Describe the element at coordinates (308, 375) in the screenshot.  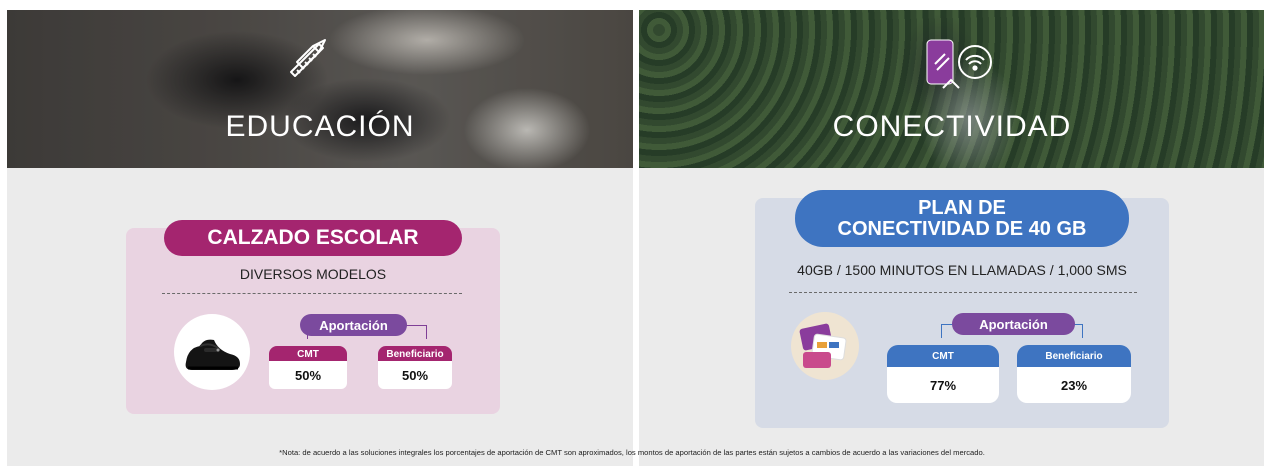
I see `cmt-value: 50%` at that location.